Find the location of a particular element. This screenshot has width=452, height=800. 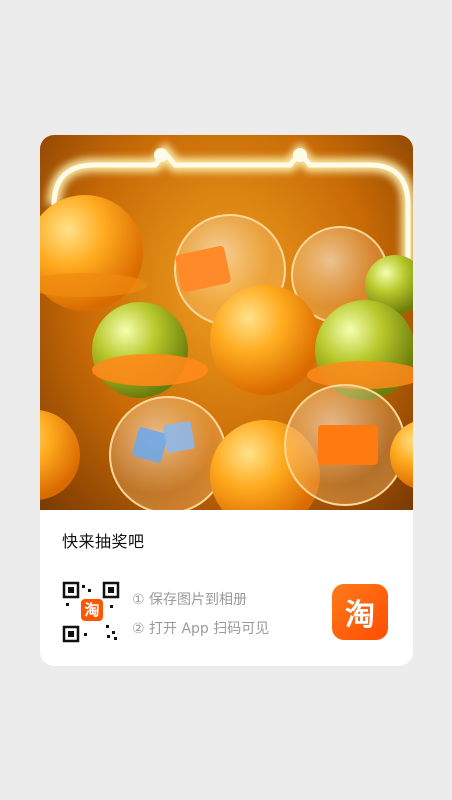

qr-badge-glyph: 淘 is located at coordinates (91, 610).